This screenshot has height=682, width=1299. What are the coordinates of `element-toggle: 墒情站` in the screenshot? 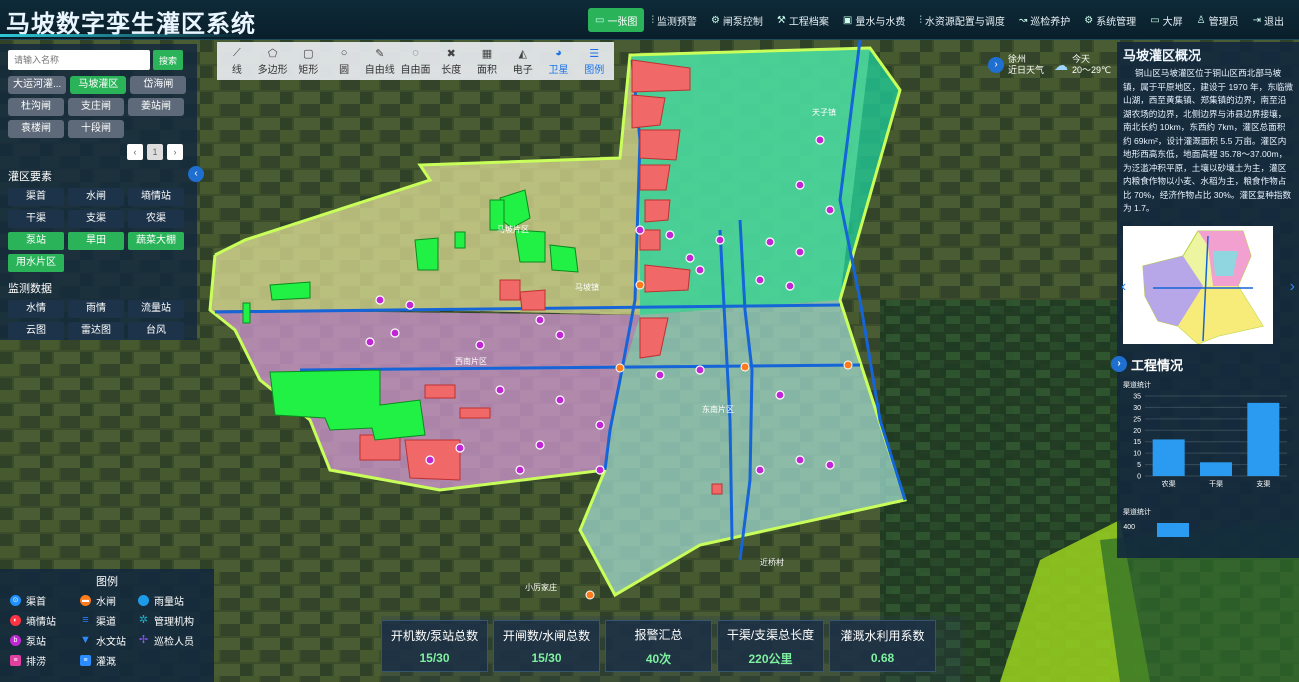 It's located at (156, 197).